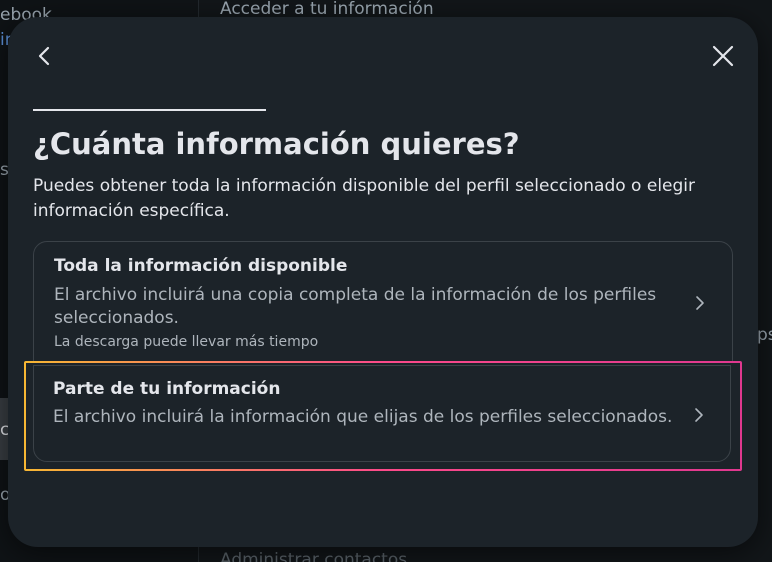 This screenshot has width=772, height=562. I want to click on option-note: La descarga puede llevar más tiempo, so click(186, 342).